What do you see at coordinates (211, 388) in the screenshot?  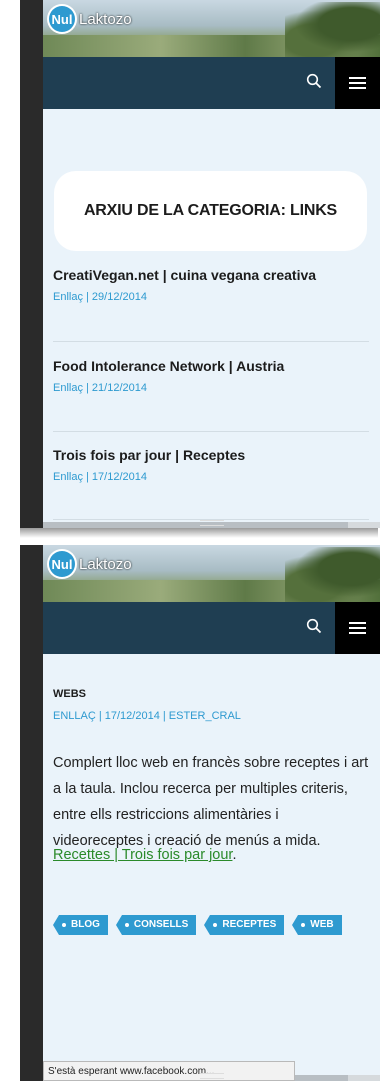 I see `post-meta: Enllaç | 21/12/2014` at bounding box center [211, 388].